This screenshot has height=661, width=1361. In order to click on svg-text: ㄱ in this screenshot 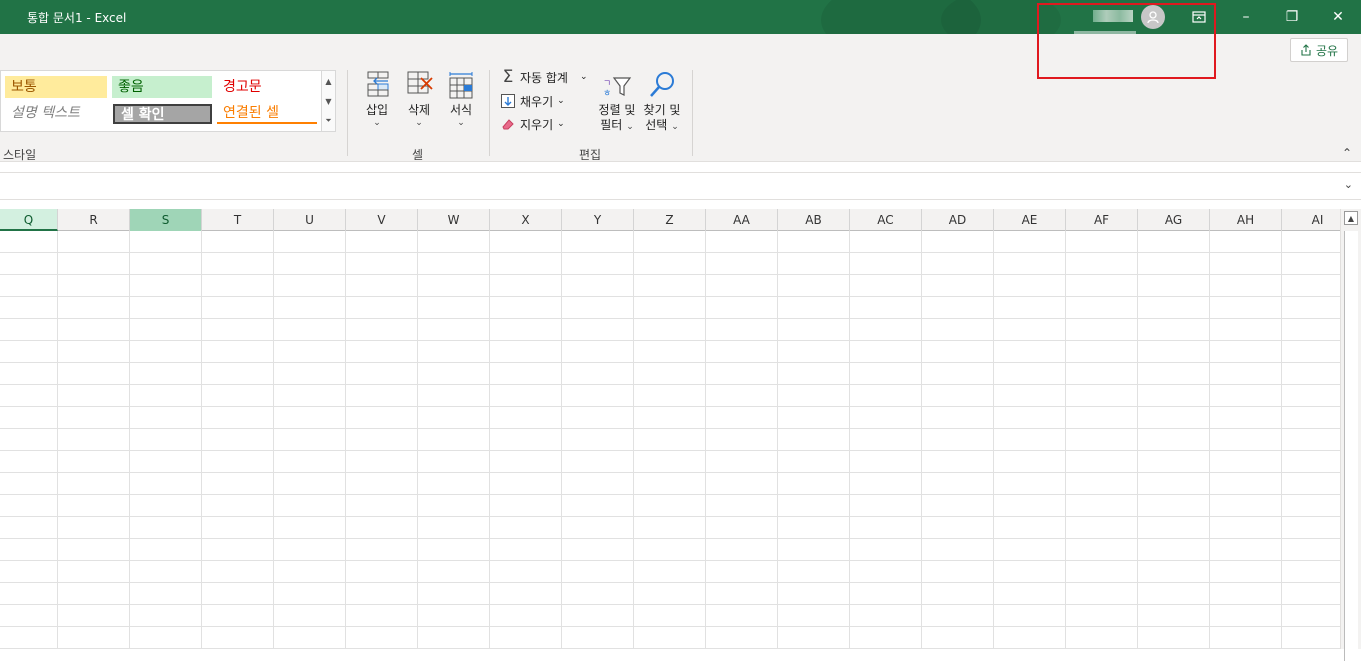, I will do `click(607, 84)`.